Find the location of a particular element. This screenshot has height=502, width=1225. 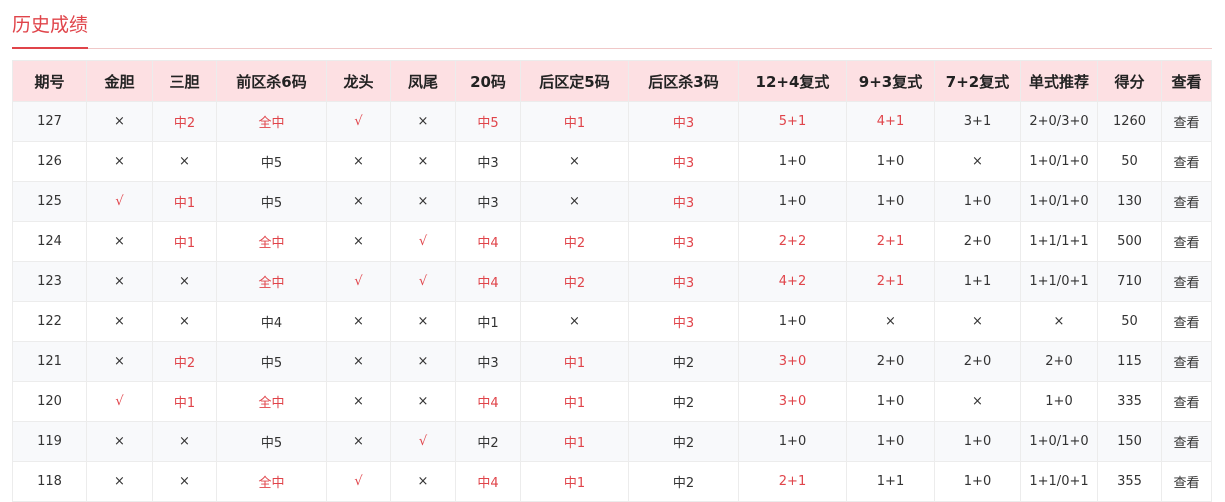

score-cell: 1260 is located at coordinates (1129, 121).